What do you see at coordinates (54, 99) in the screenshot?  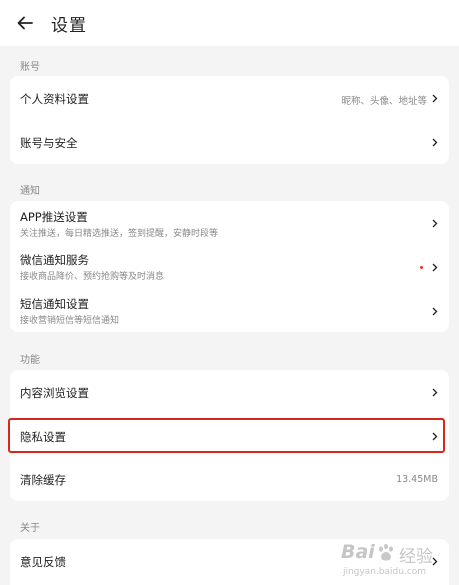 I see `row-title: 个人资料设置` at bounding box center [54, 99].